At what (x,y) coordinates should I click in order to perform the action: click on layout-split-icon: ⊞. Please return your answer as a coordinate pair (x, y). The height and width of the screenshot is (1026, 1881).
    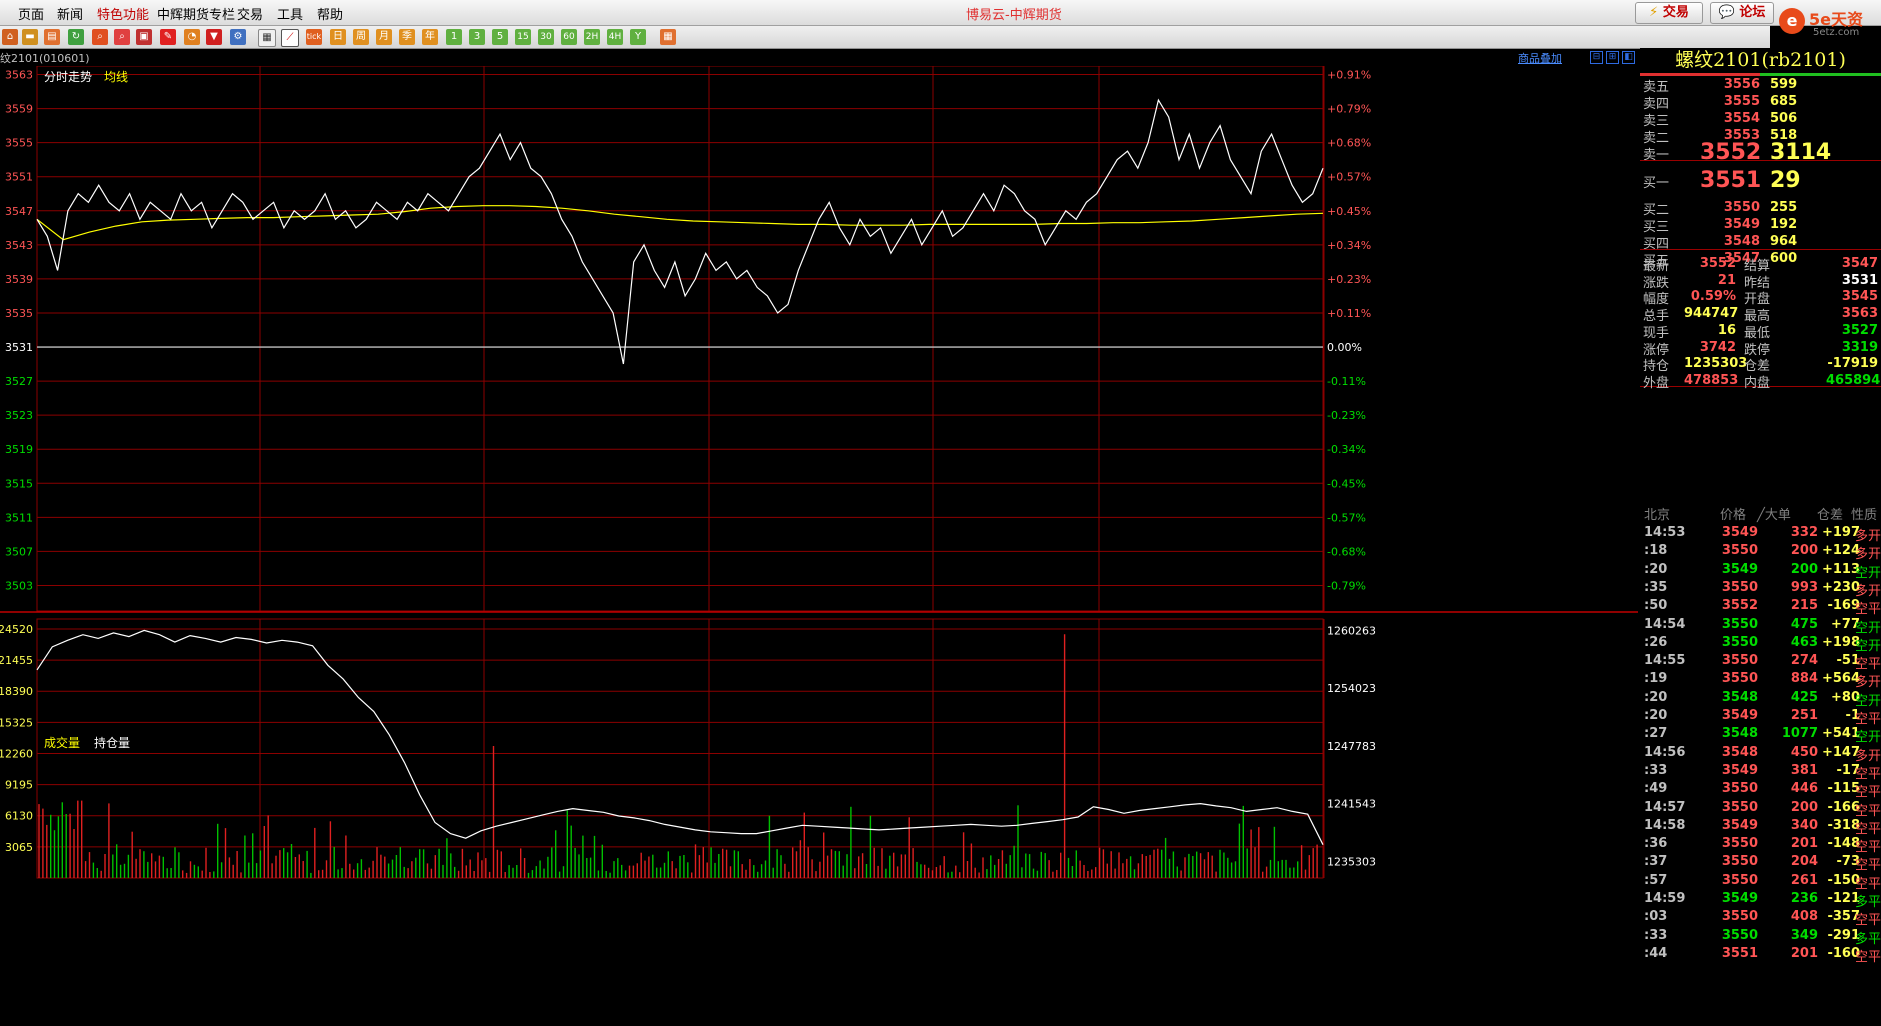
    Looking at the image, I should click on (1612, 57).